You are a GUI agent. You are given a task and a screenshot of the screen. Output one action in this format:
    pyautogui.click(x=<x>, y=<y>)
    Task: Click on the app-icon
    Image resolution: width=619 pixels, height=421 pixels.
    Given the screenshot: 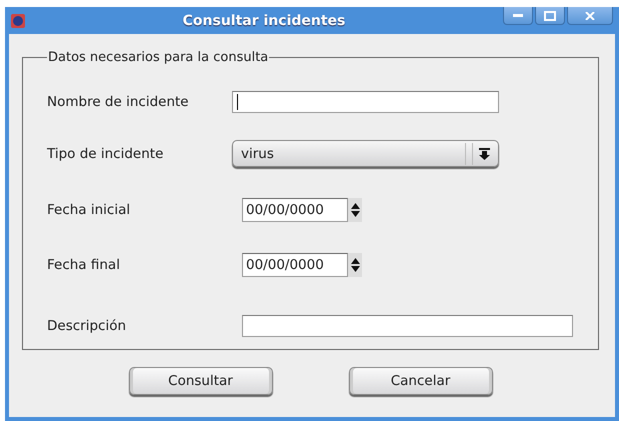 What is the action you would take?
    pyautogui.click(x=18, y=21)
    